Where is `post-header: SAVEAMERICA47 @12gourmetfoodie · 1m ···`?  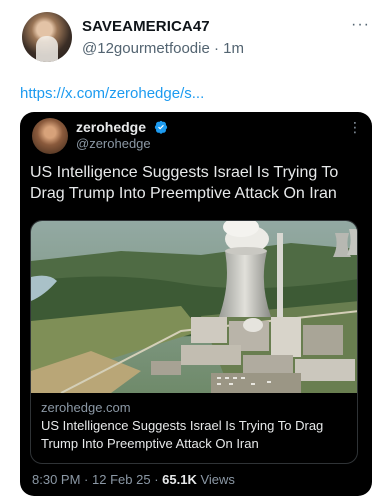 post-header: SAVEAMERICA47 @12gourmetfoodie · 1m ··· is located at coordinates (194, 38).